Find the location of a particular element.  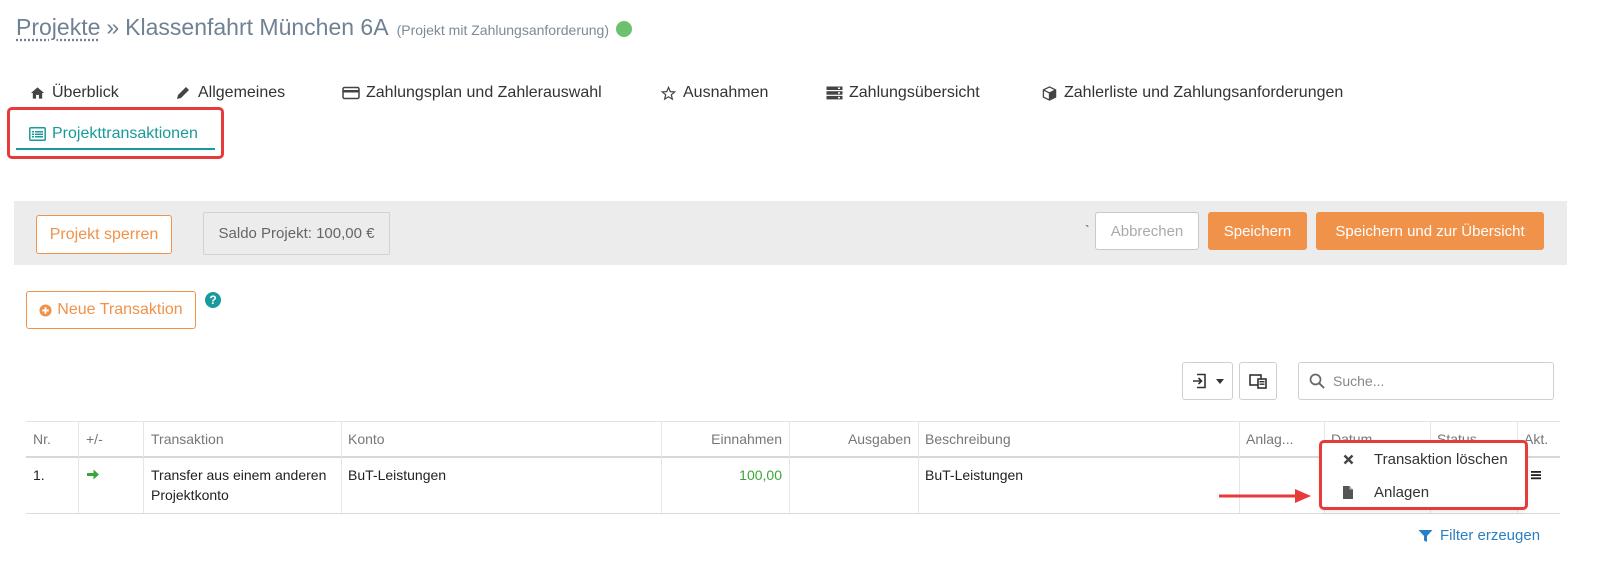

tab-zahlungsuebersicht: Zahlungsübersicht is located at coordinates (902, 93).